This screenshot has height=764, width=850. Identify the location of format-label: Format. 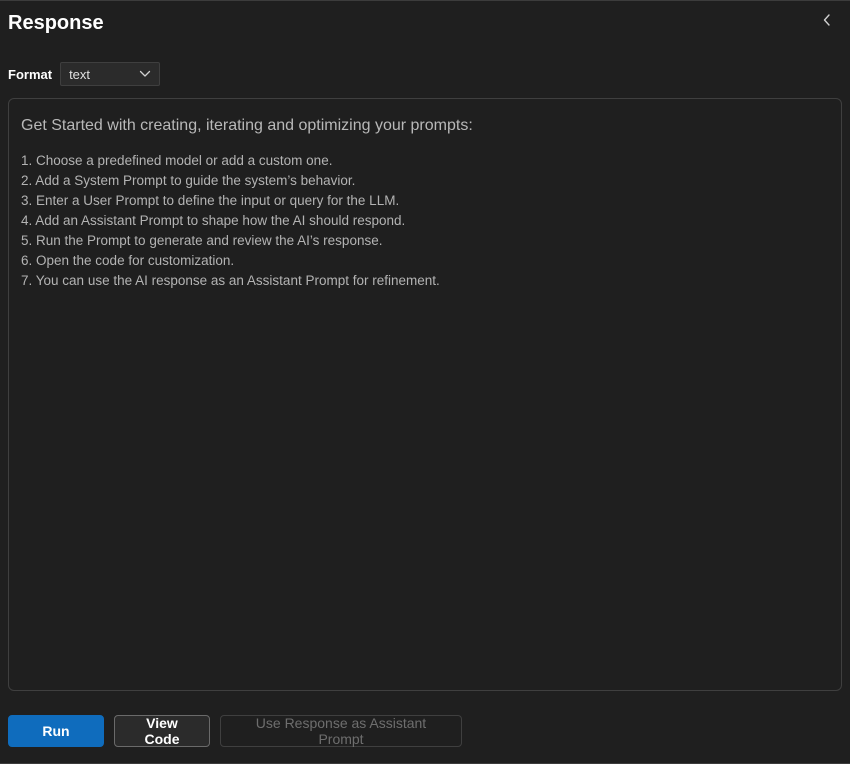
(30, 74).